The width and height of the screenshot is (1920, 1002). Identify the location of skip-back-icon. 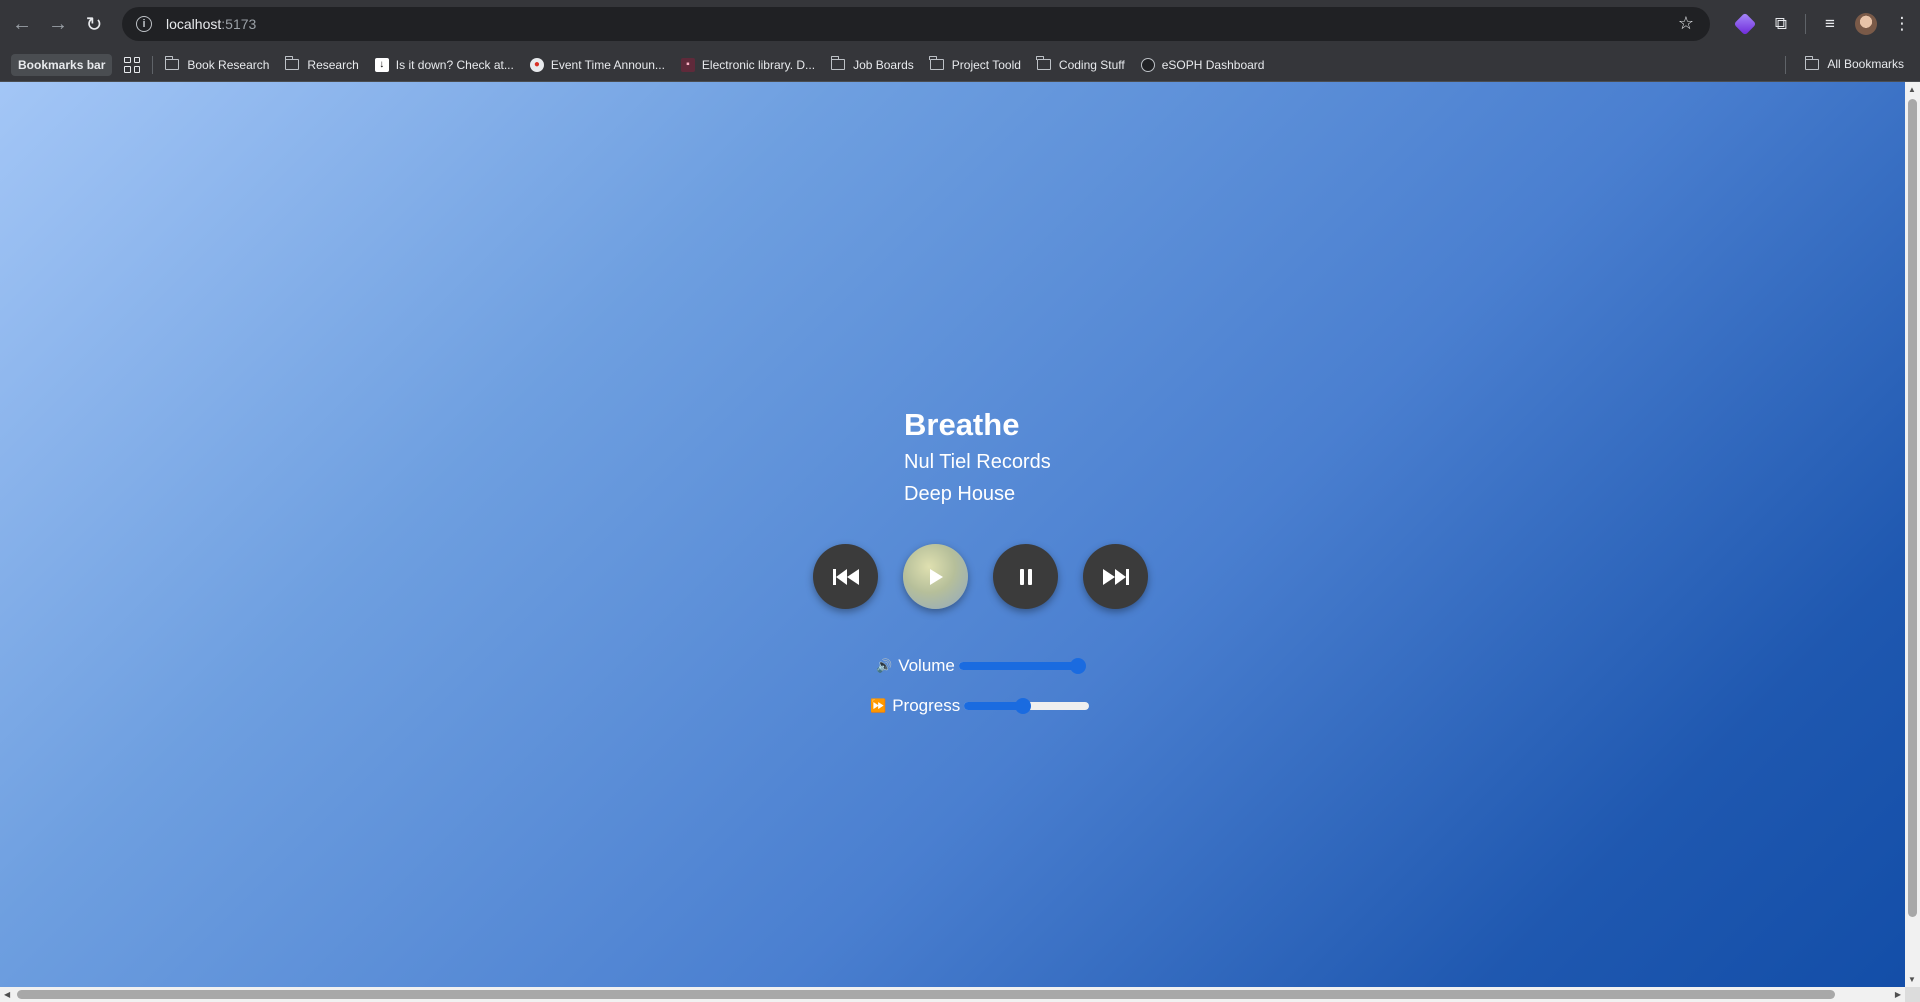
(845, 576).